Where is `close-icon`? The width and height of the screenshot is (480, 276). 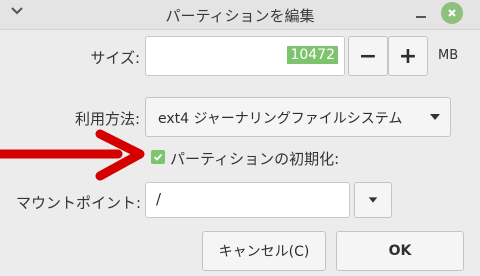 close-icon is located at coordinates (452, 13).